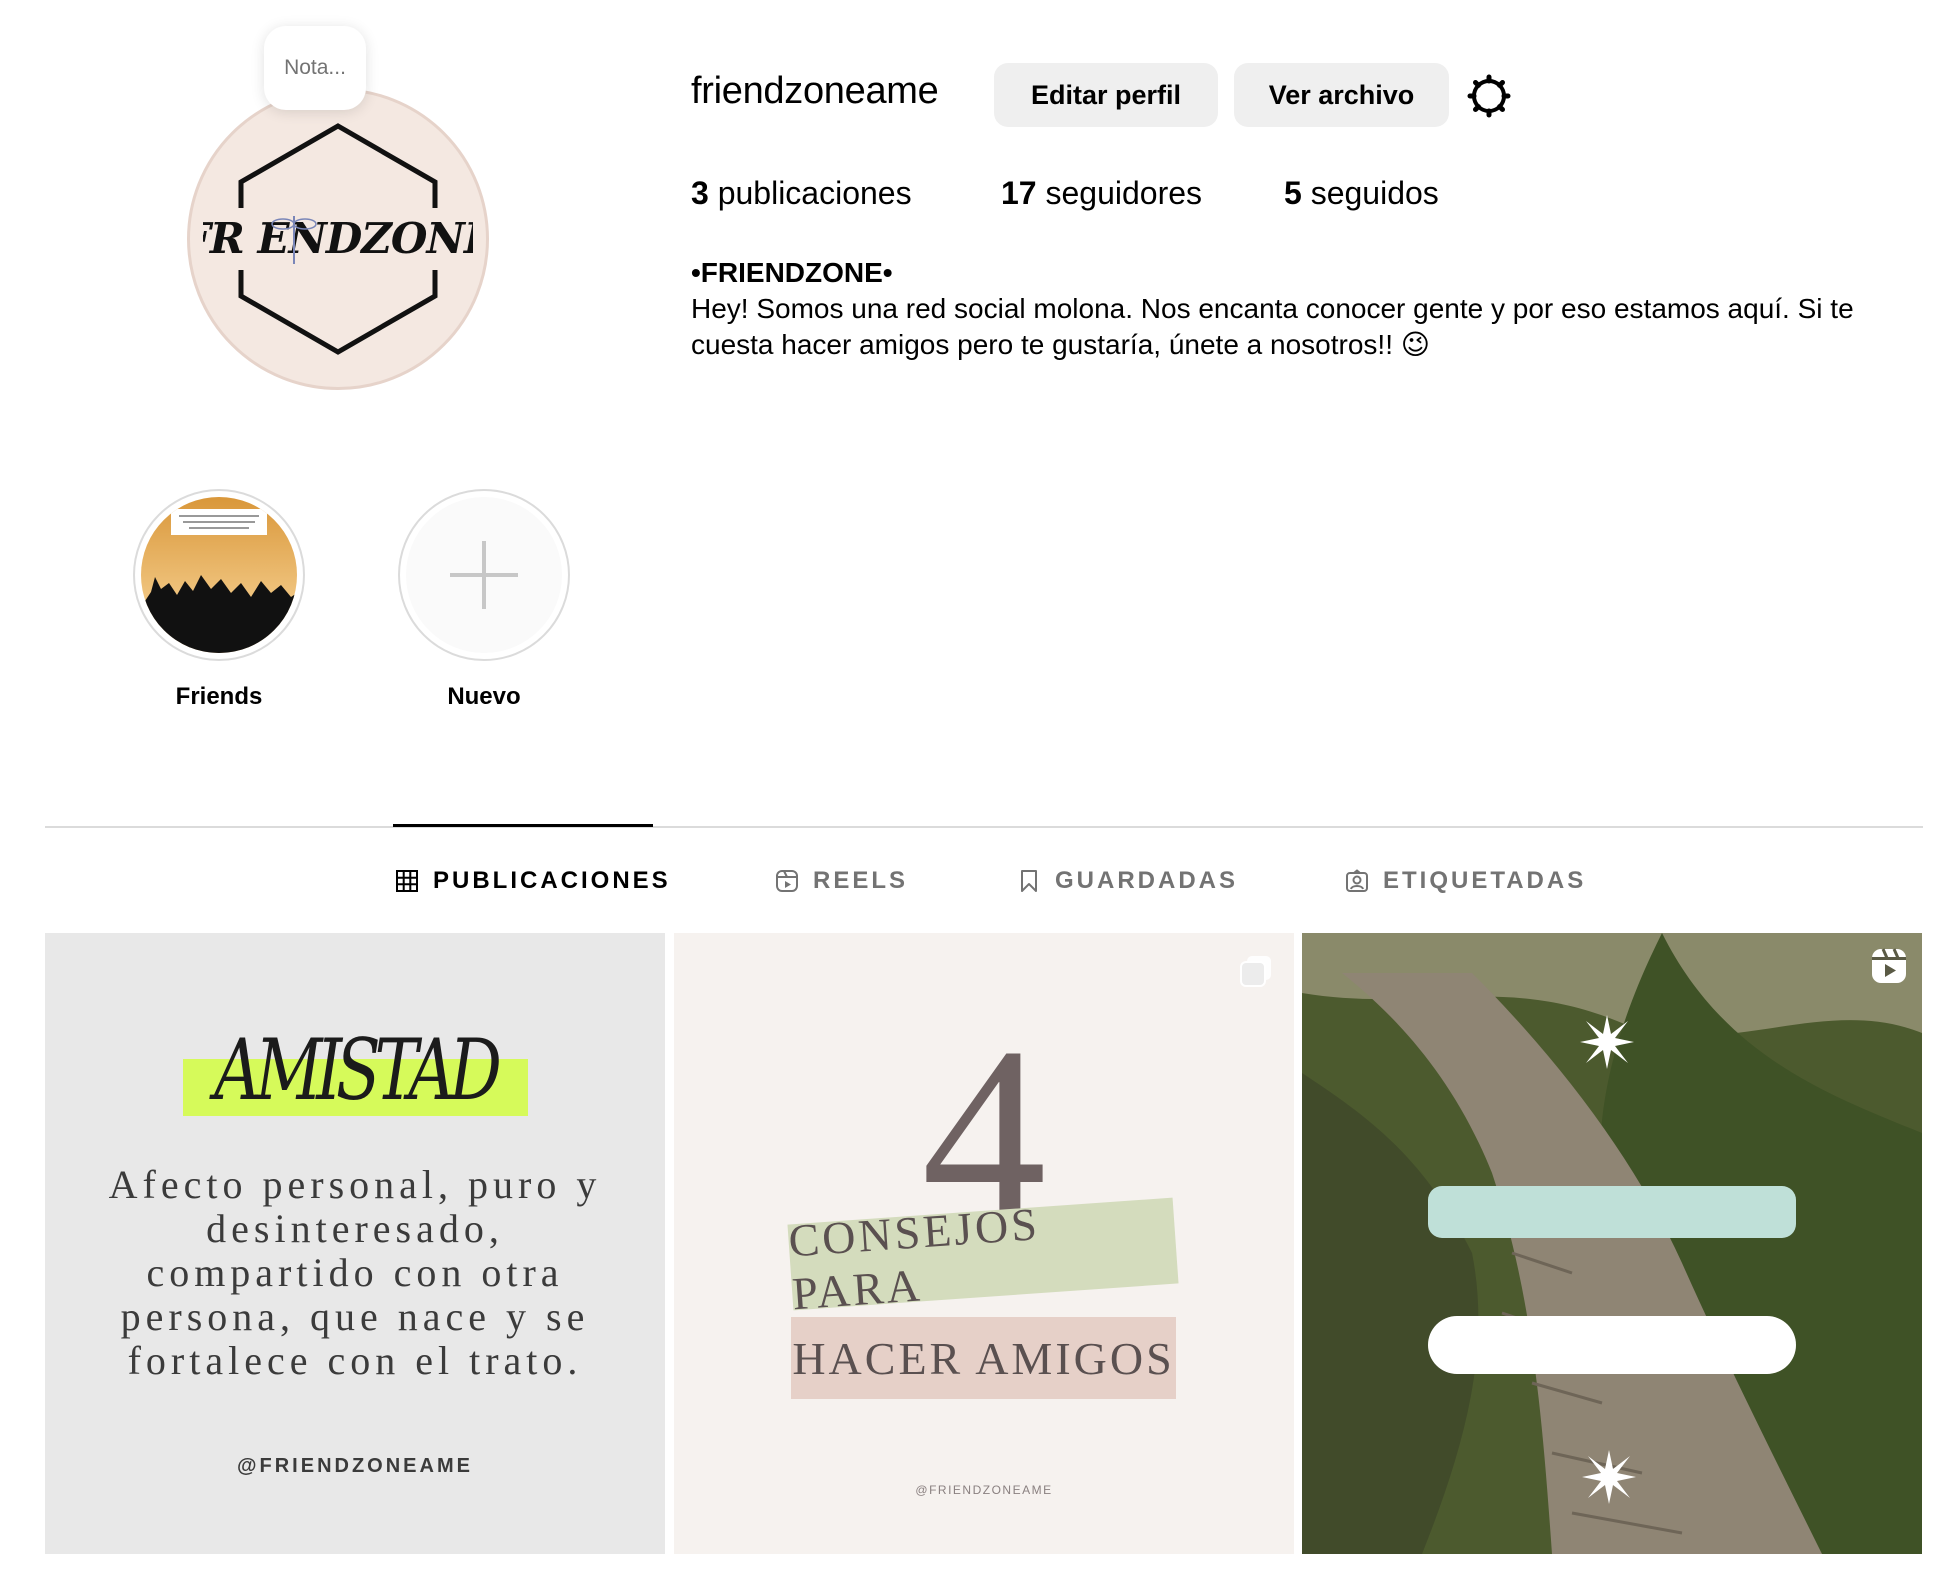  I want to click on post-reel-path, so click(1612, 1243).